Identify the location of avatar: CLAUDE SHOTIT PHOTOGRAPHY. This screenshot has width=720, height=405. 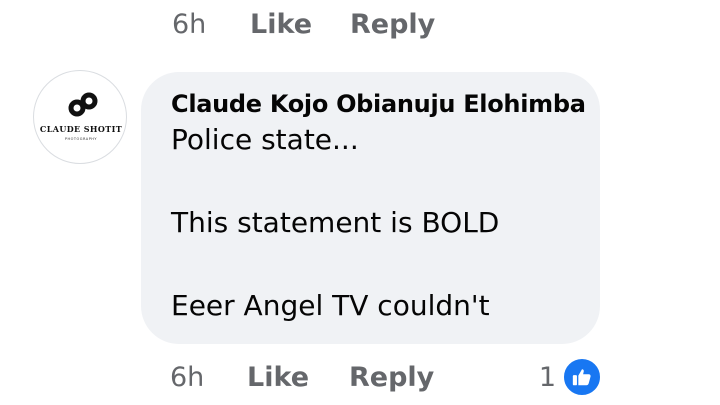
(80, 117).